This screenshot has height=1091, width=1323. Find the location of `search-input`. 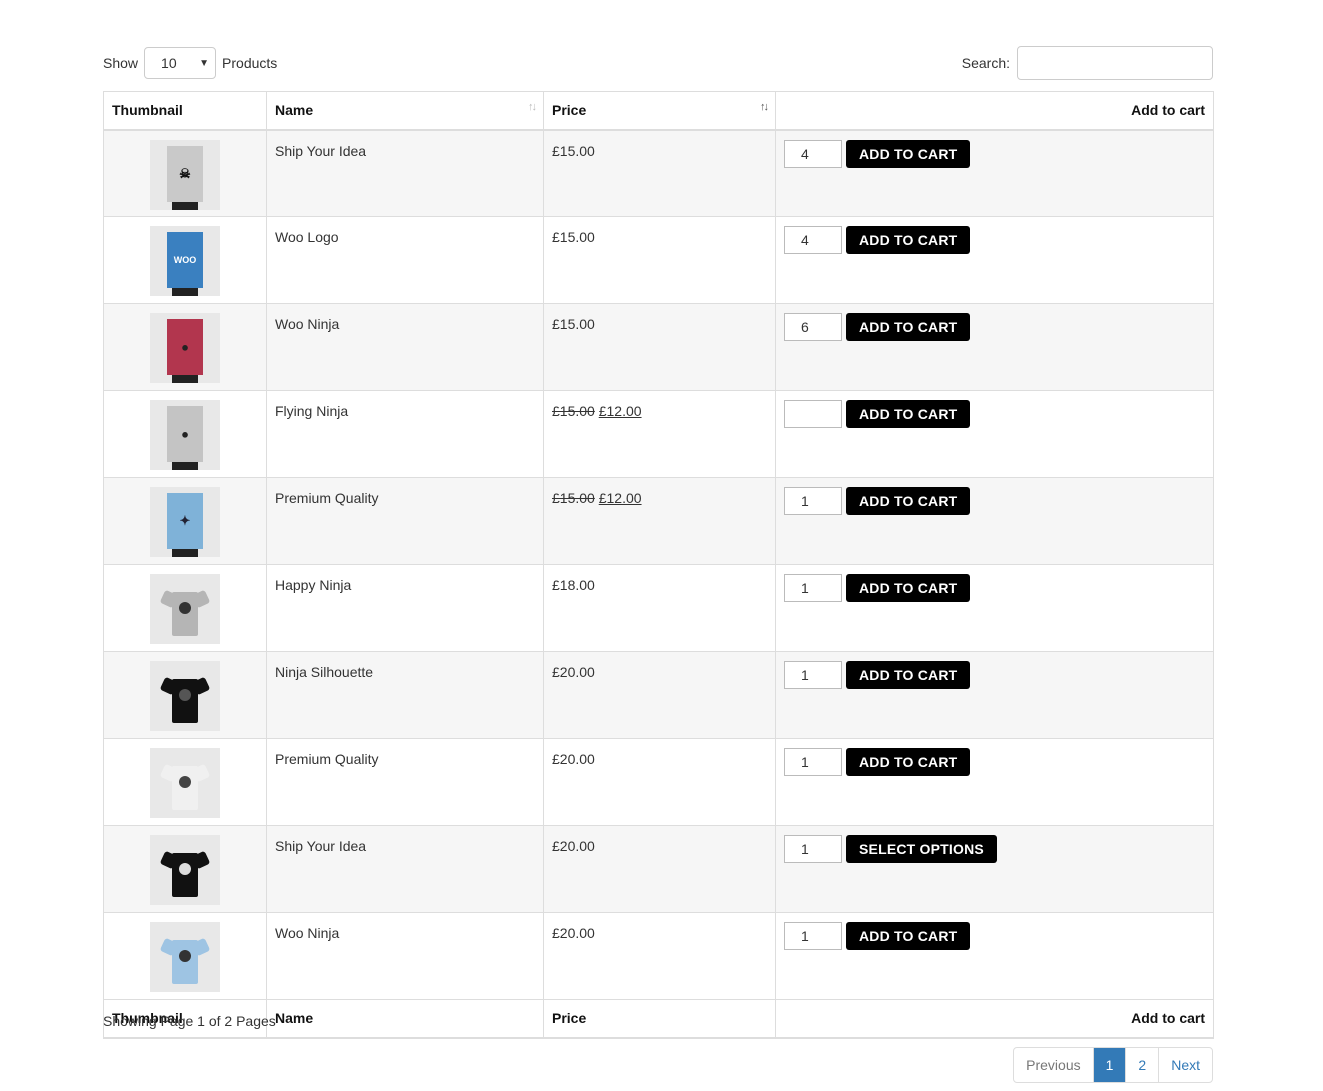

search-input is located at coordinates (1115, 63).